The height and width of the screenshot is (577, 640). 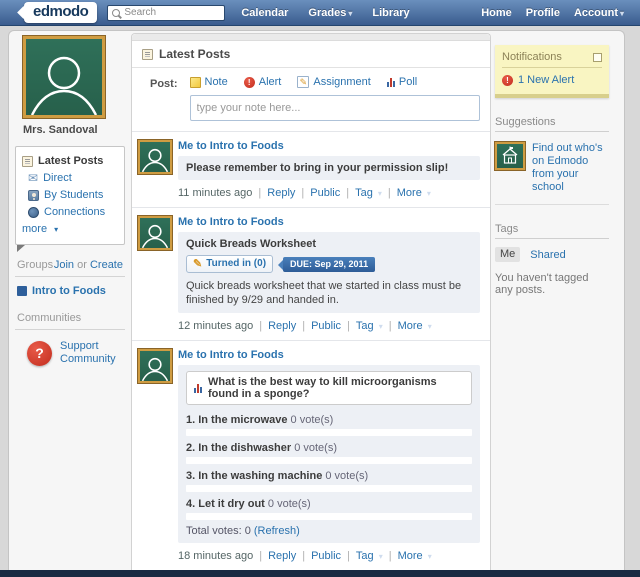 I want to click on turned-in-button: ✎ Turned in (0), so click(x=230, y=264).